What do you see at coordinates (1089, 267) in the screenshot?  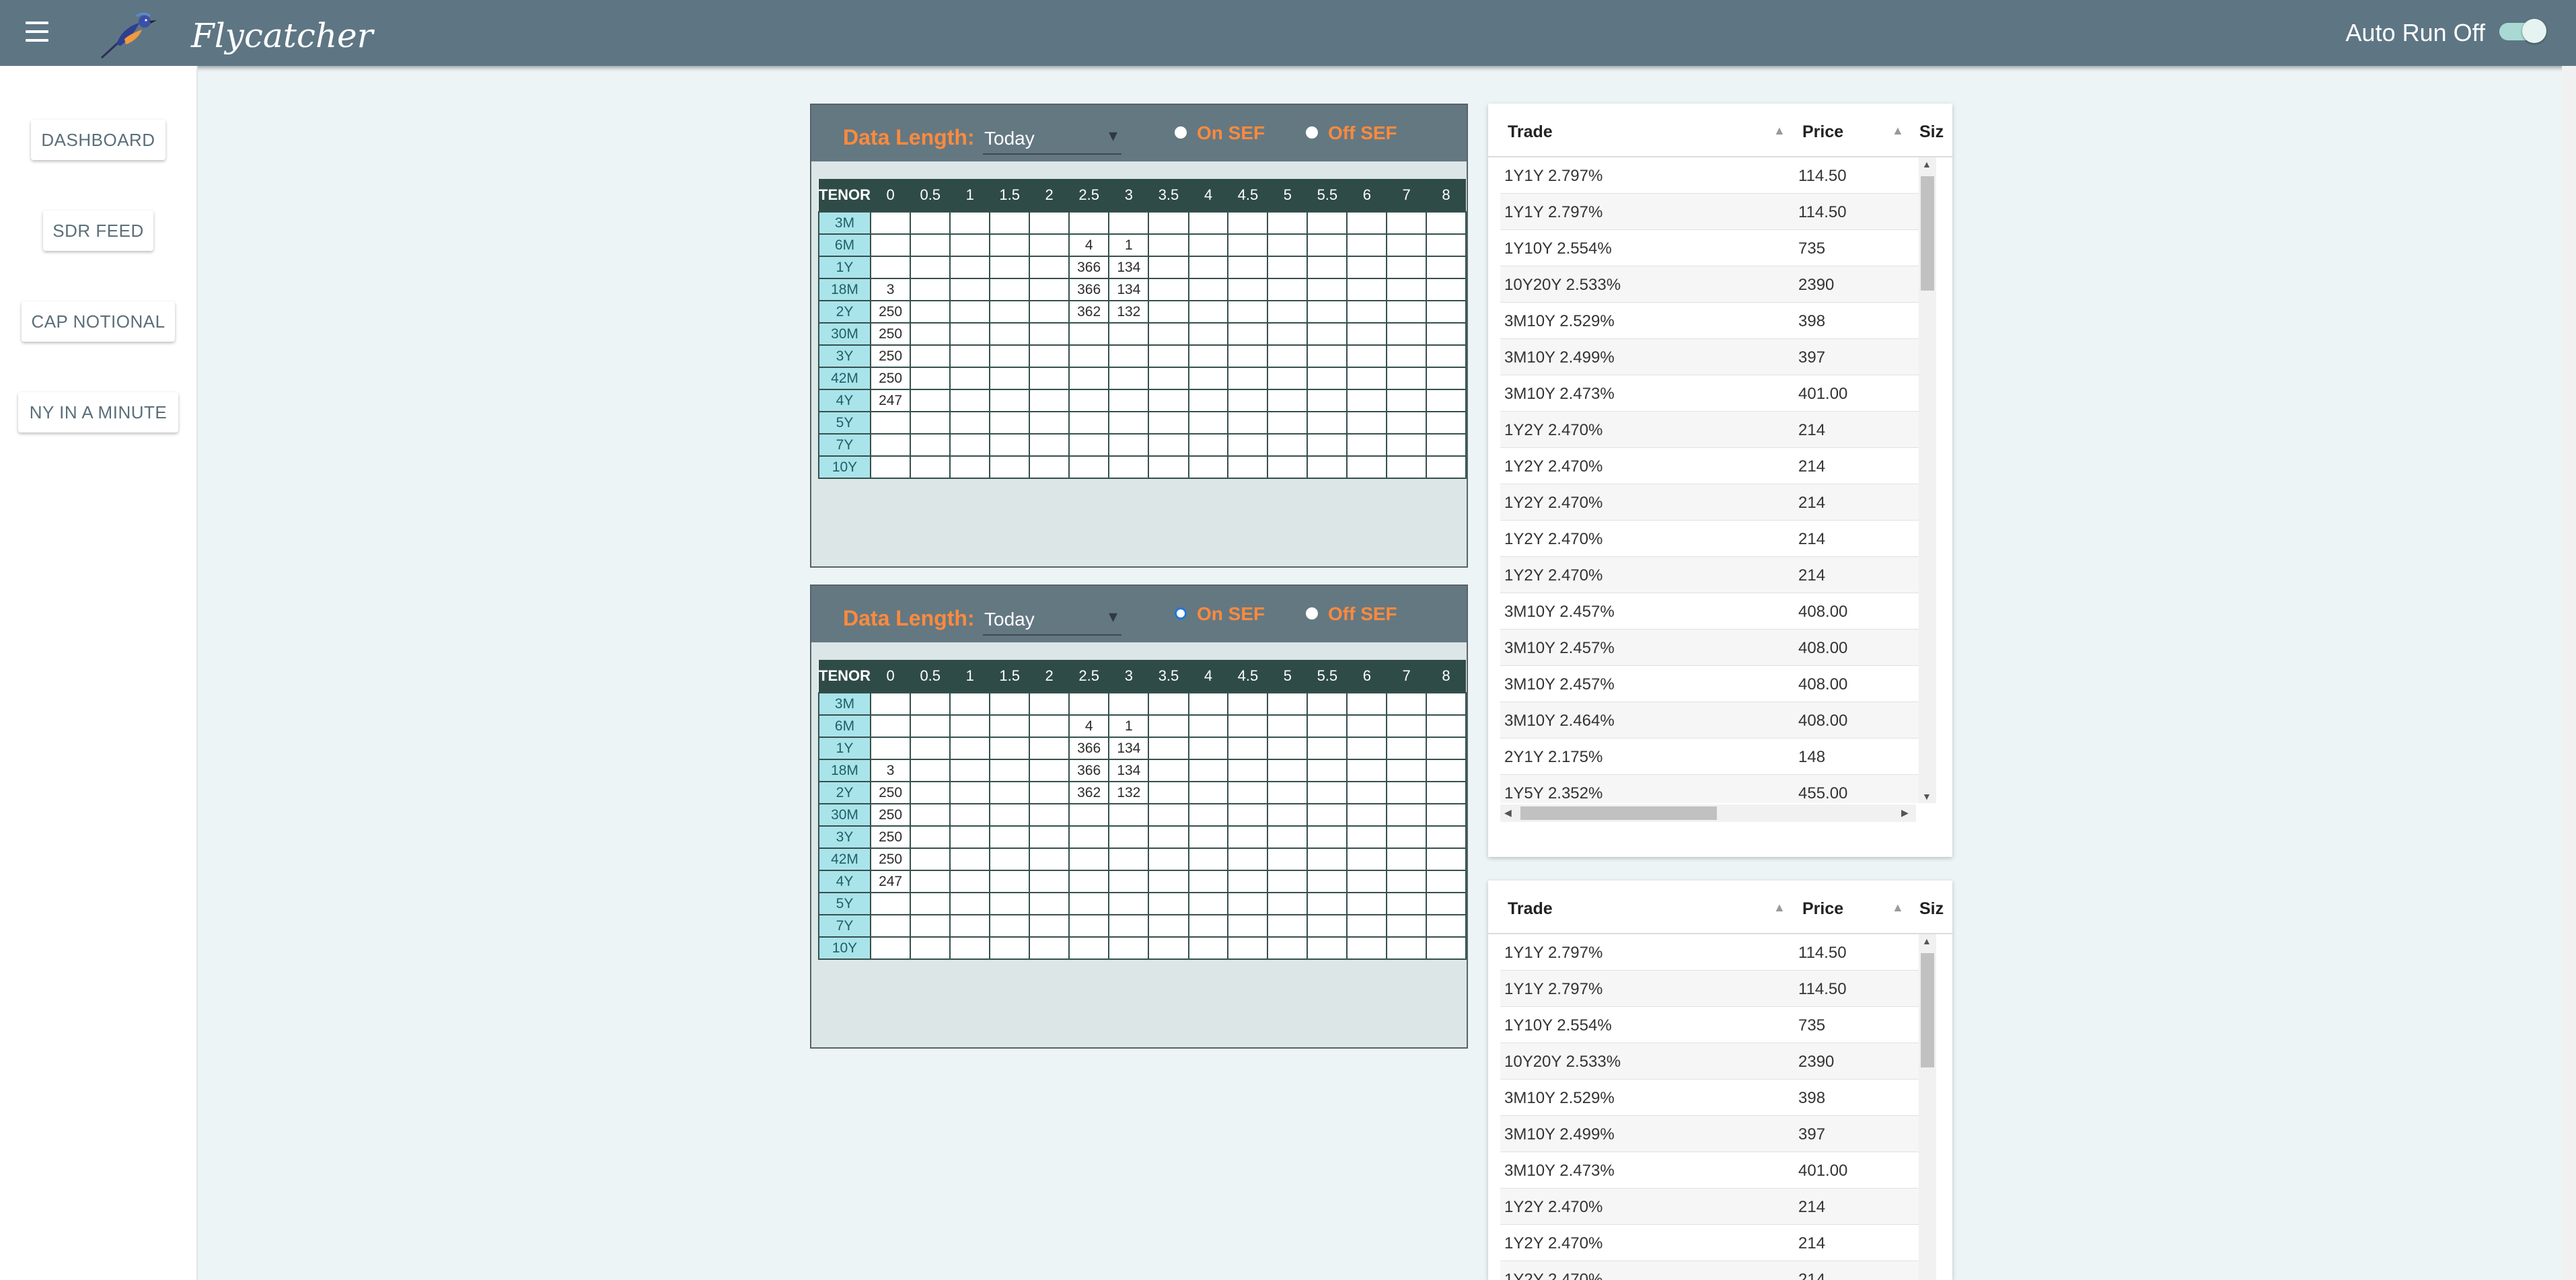 I see `grid-cell: 366` at bounding box center [1089, 267].